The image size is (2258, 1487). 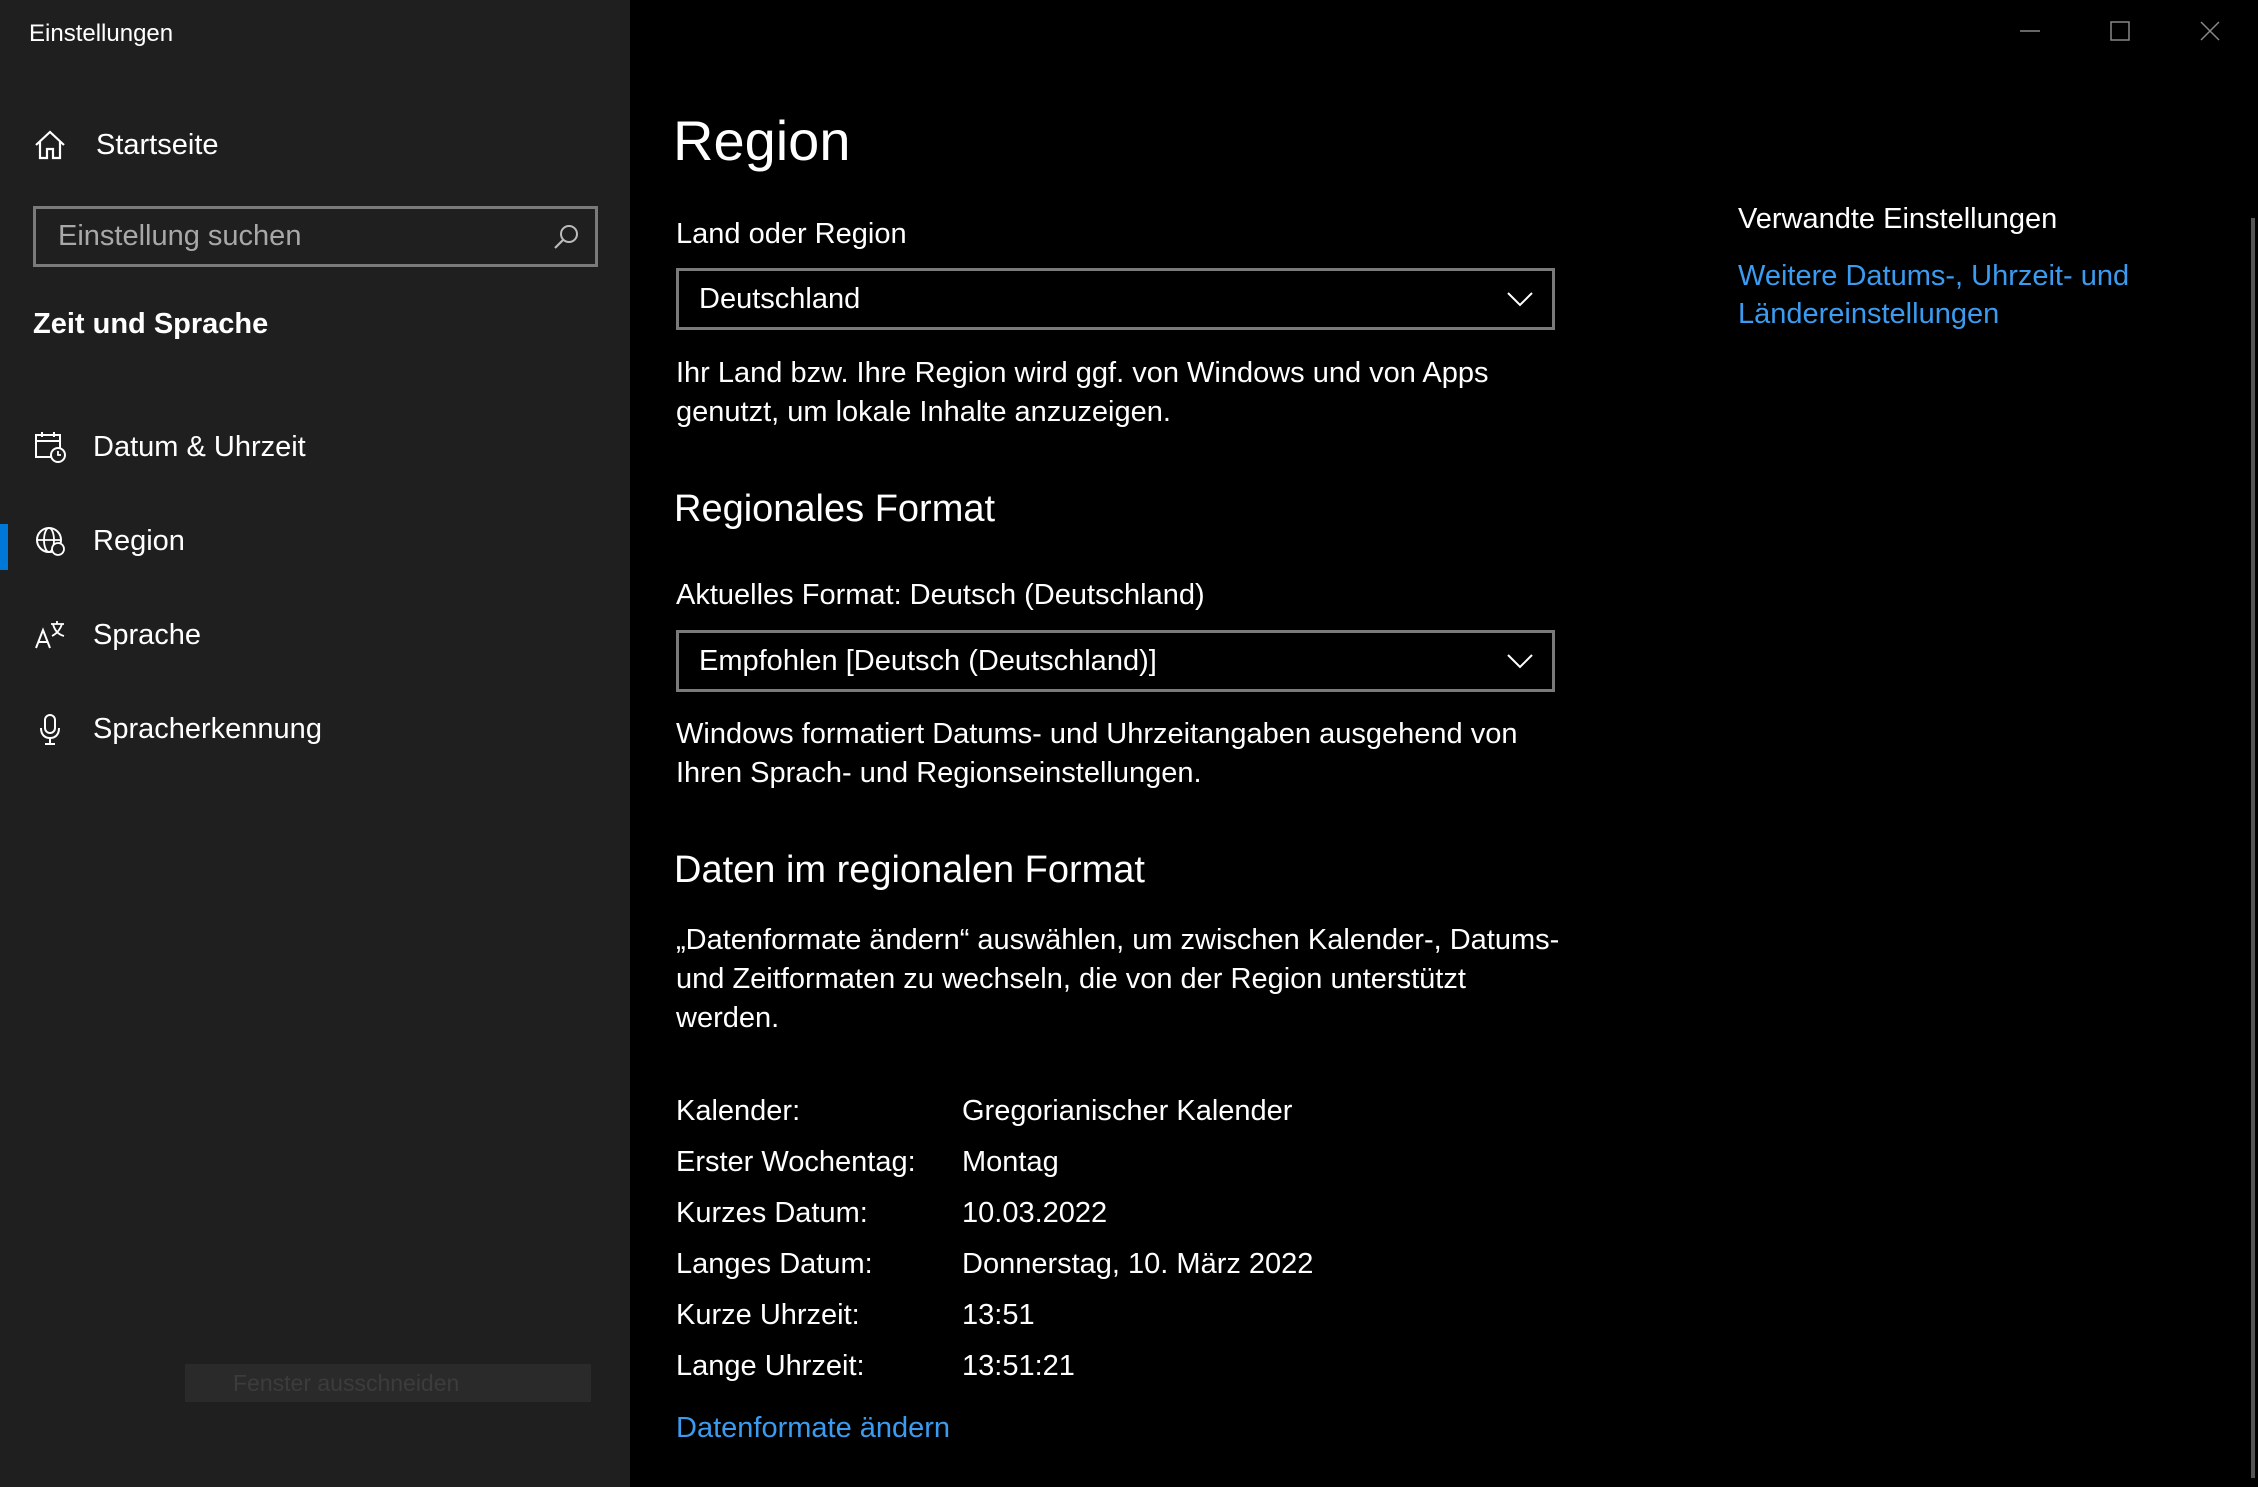 I want to click on language-icon, so click(x=50, y=635).